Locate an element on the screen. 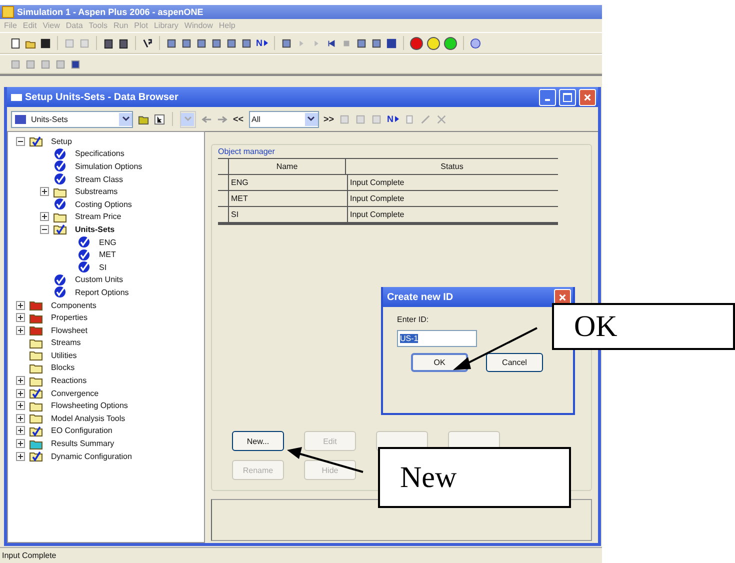 This screenshot has height=563, width=735. tree-item: Specifications is located at coordinates (99, 153).